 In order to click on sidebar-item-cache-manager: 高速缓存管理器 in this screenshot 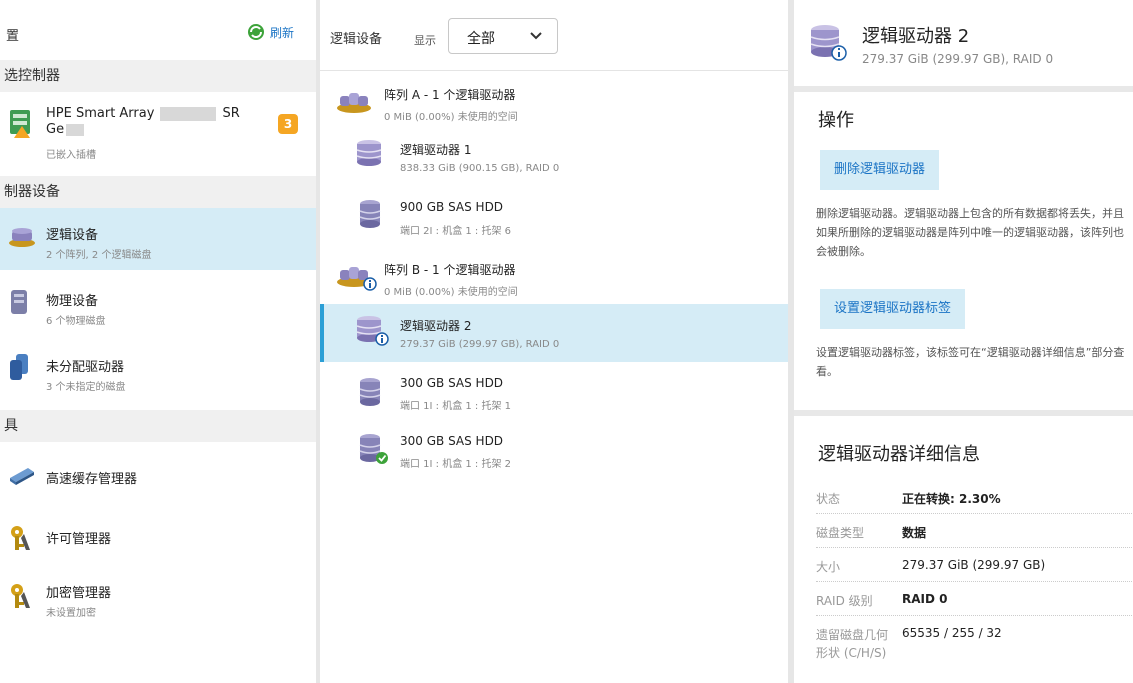, I will do `click(158, 476)`.